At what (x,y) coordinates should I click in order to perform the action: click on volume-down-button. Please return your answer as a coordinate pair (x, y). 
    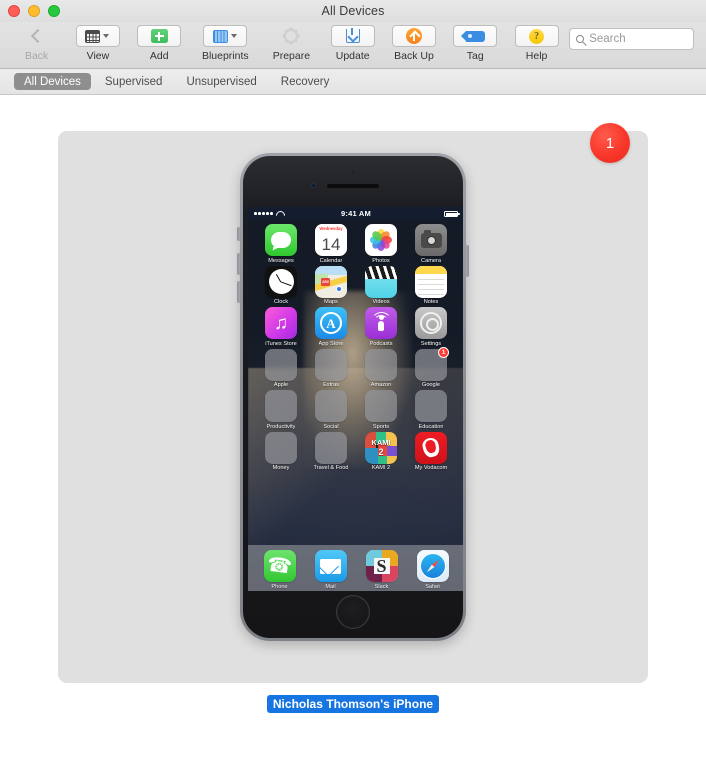
    Looking at the image, I should click on (238, 292).